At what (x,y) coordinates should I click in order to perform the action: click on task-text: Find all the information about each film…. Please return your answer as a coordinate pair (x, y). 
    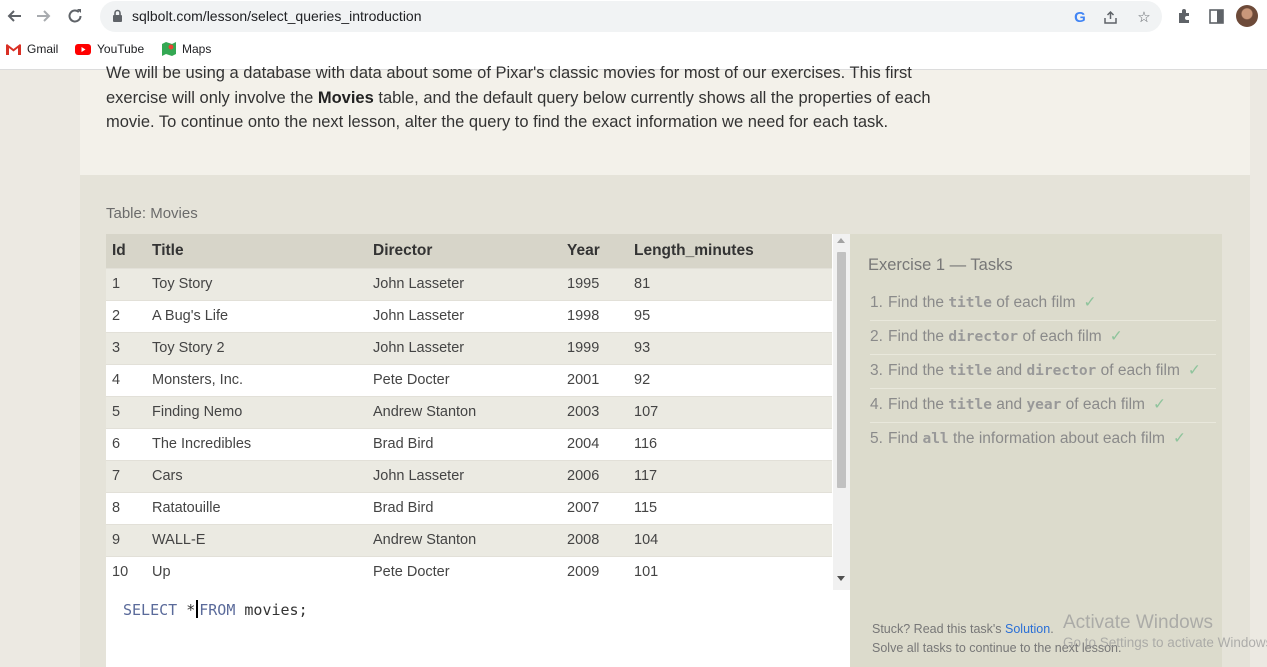
    Looking at the image, I should click on (1037, 439).